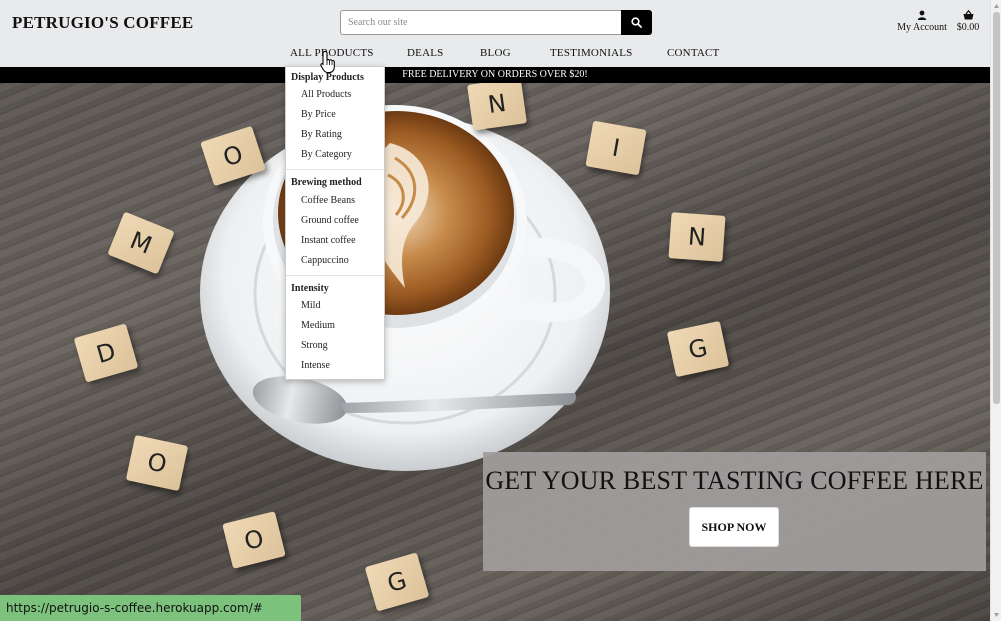 Image resolution: width=1001 pixels, height=621 pixels. What do you see at coordinates (968, 27) in the screenshot?
I see `basket-total: $0.00` at bounding box center [968, 27].